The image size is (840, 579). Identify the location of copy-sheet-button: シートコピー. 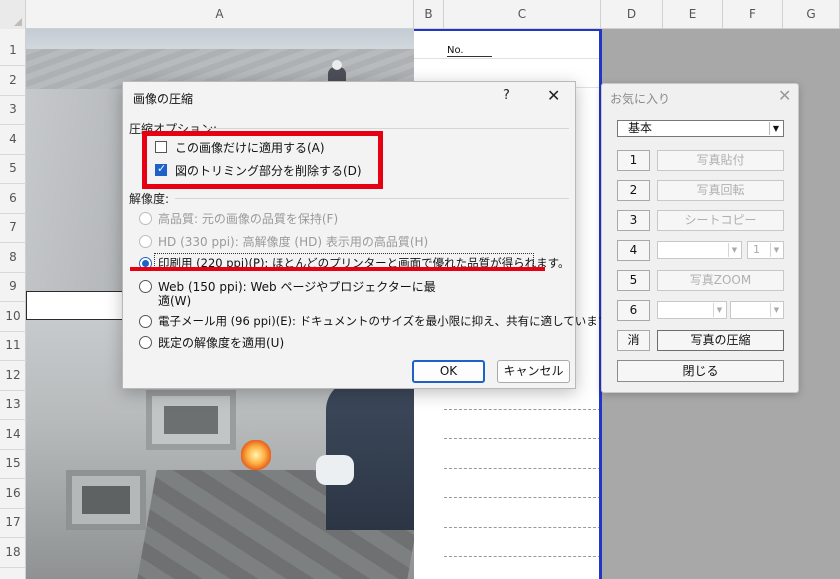
(720, 220).